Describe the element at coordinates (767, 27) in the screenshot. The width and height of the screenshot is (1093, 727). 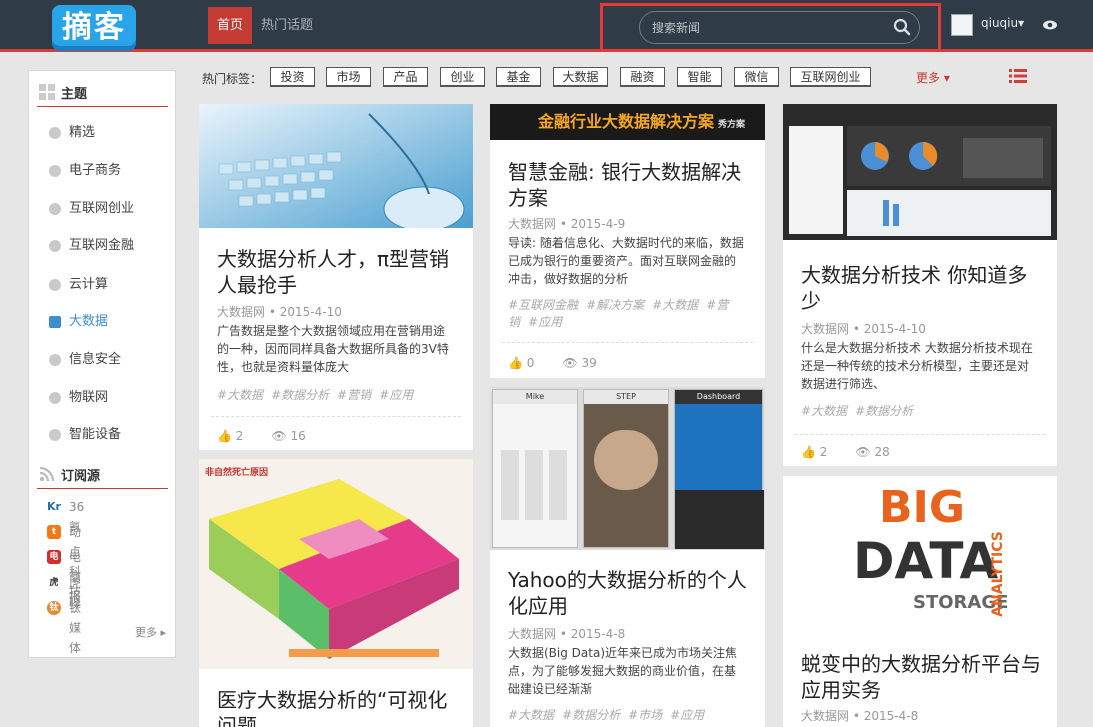
I see `search-input` at that location.